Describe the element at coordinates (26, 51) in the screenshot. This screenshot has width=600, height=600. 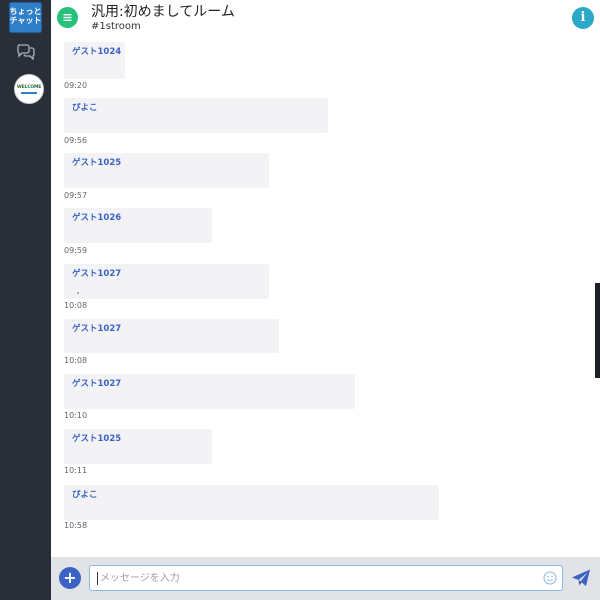
I see `chat-bubbles-icon` at that location.